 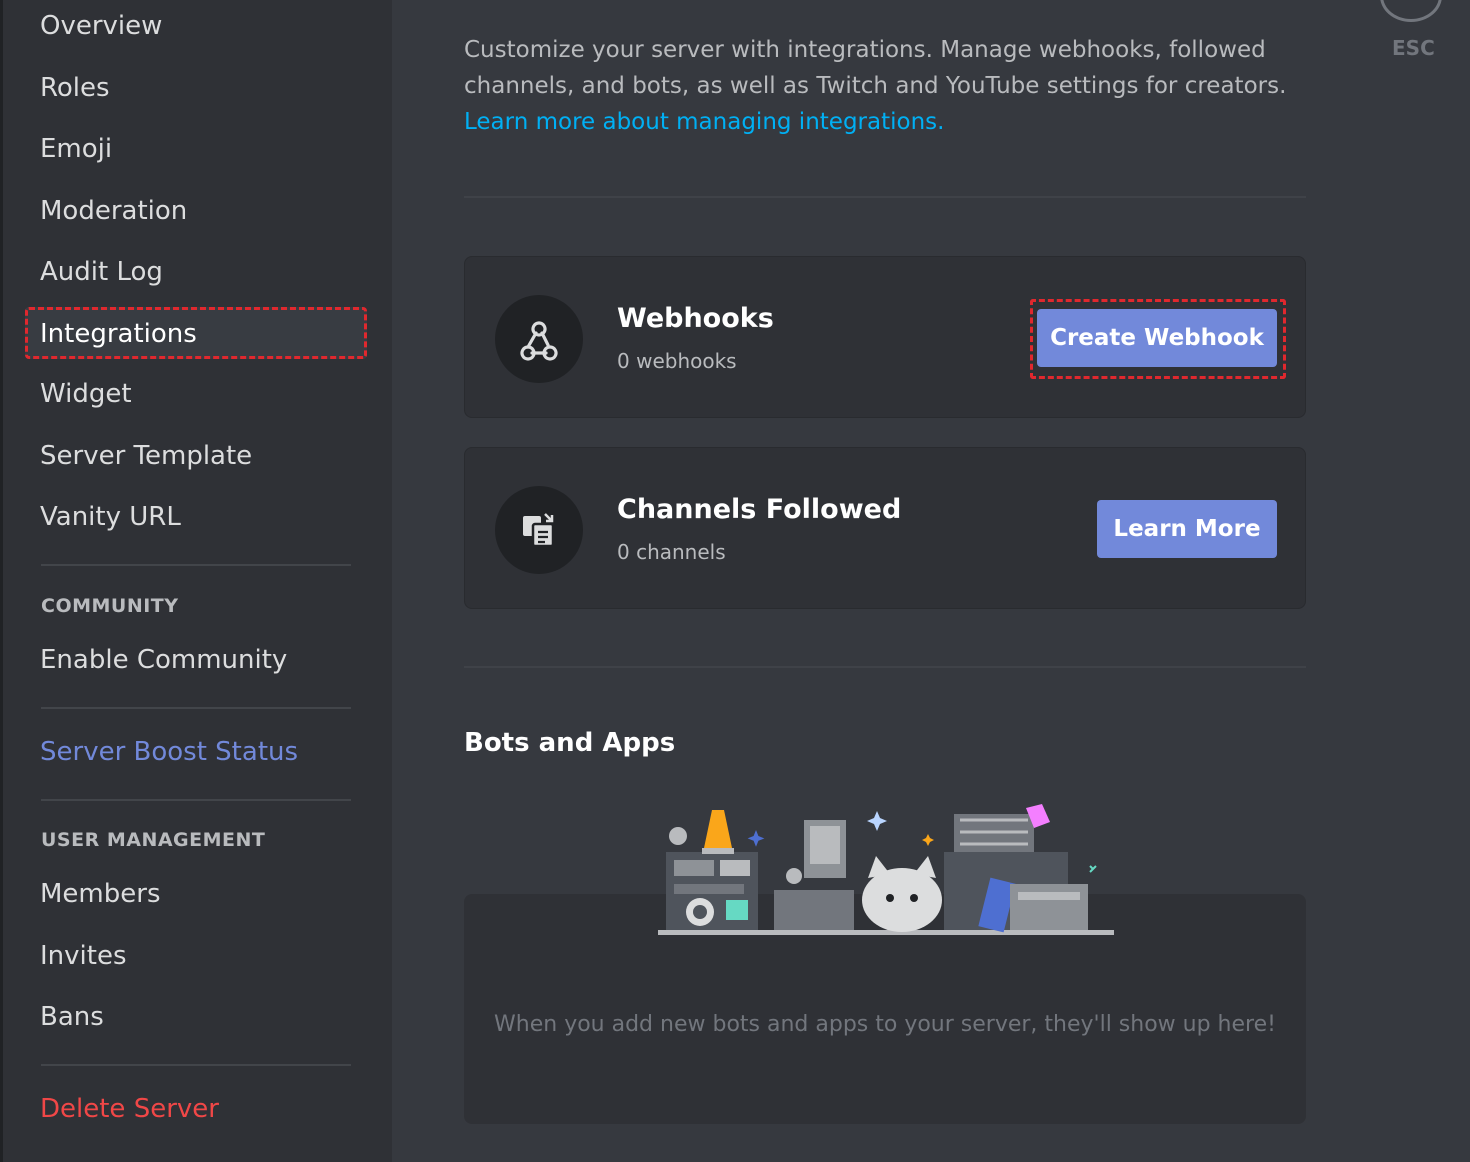 I want to click on webhooks-title: Webhooks, so click(x=695, y=318).